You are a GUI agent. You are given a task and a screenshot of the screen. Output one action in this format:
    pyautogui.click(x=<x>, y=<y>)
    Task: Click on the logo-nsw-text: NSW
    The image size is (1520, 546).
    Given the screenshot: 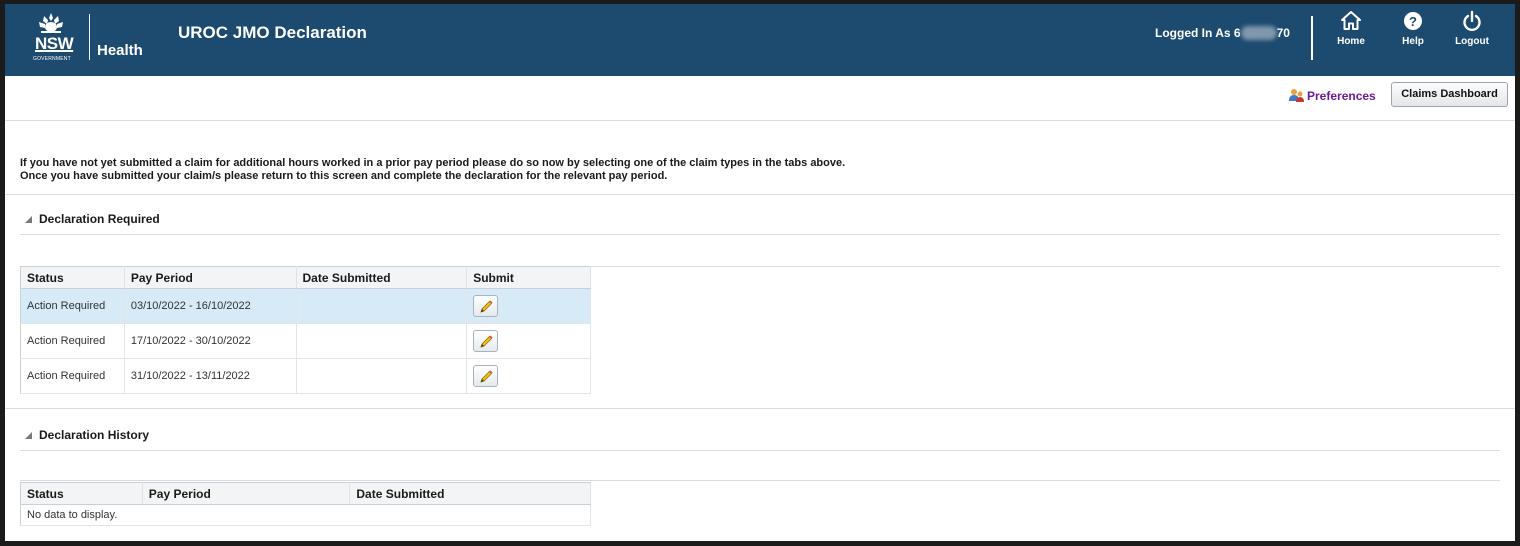 What is the action you would take?
    pyautogui.click(x=54, y=43)
    